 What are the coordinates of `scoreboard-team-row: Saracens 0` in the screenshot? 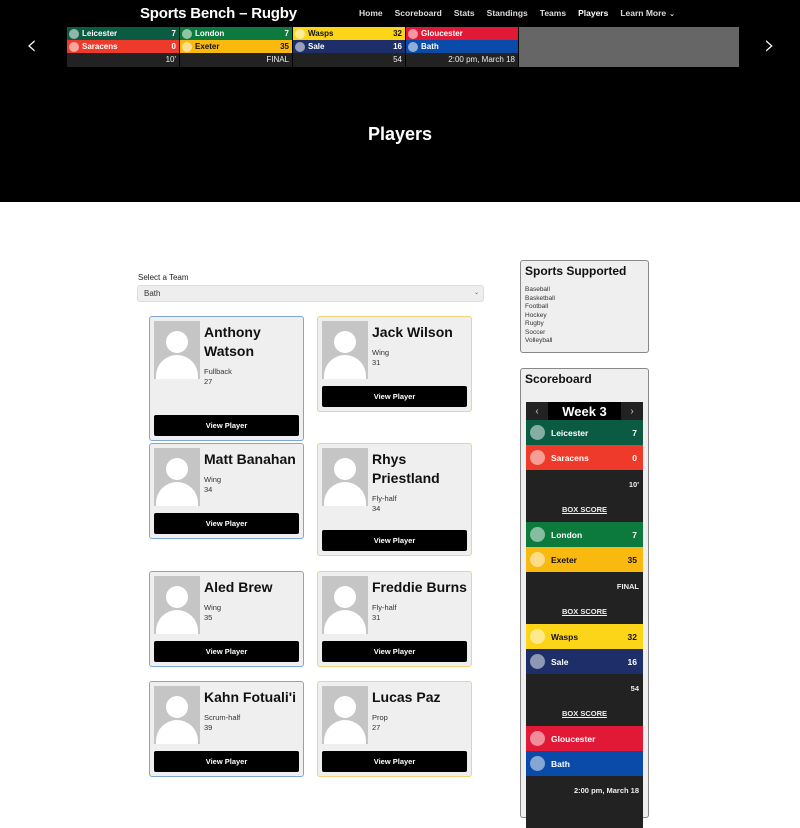 It's located at (584, 457).